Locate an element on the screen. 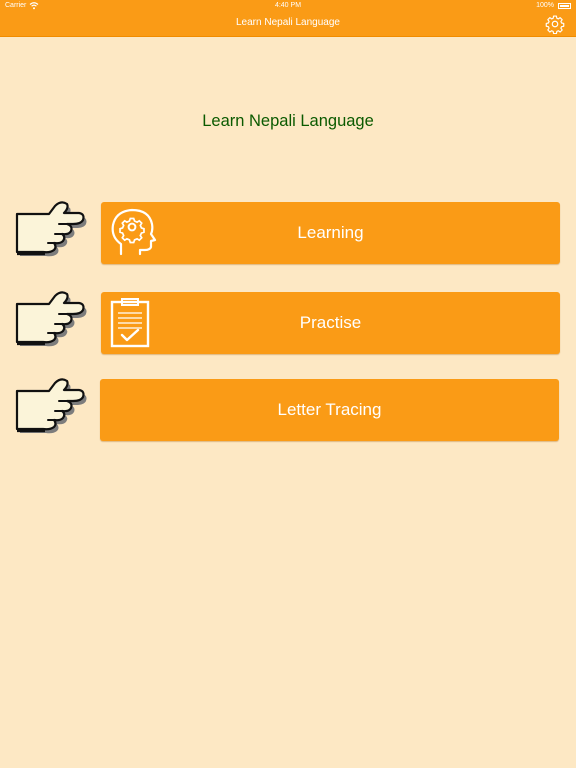 This screenshot has width=576, height=768. letter-tracing-label: Letter Tracing is located at coordinates (329, 409).